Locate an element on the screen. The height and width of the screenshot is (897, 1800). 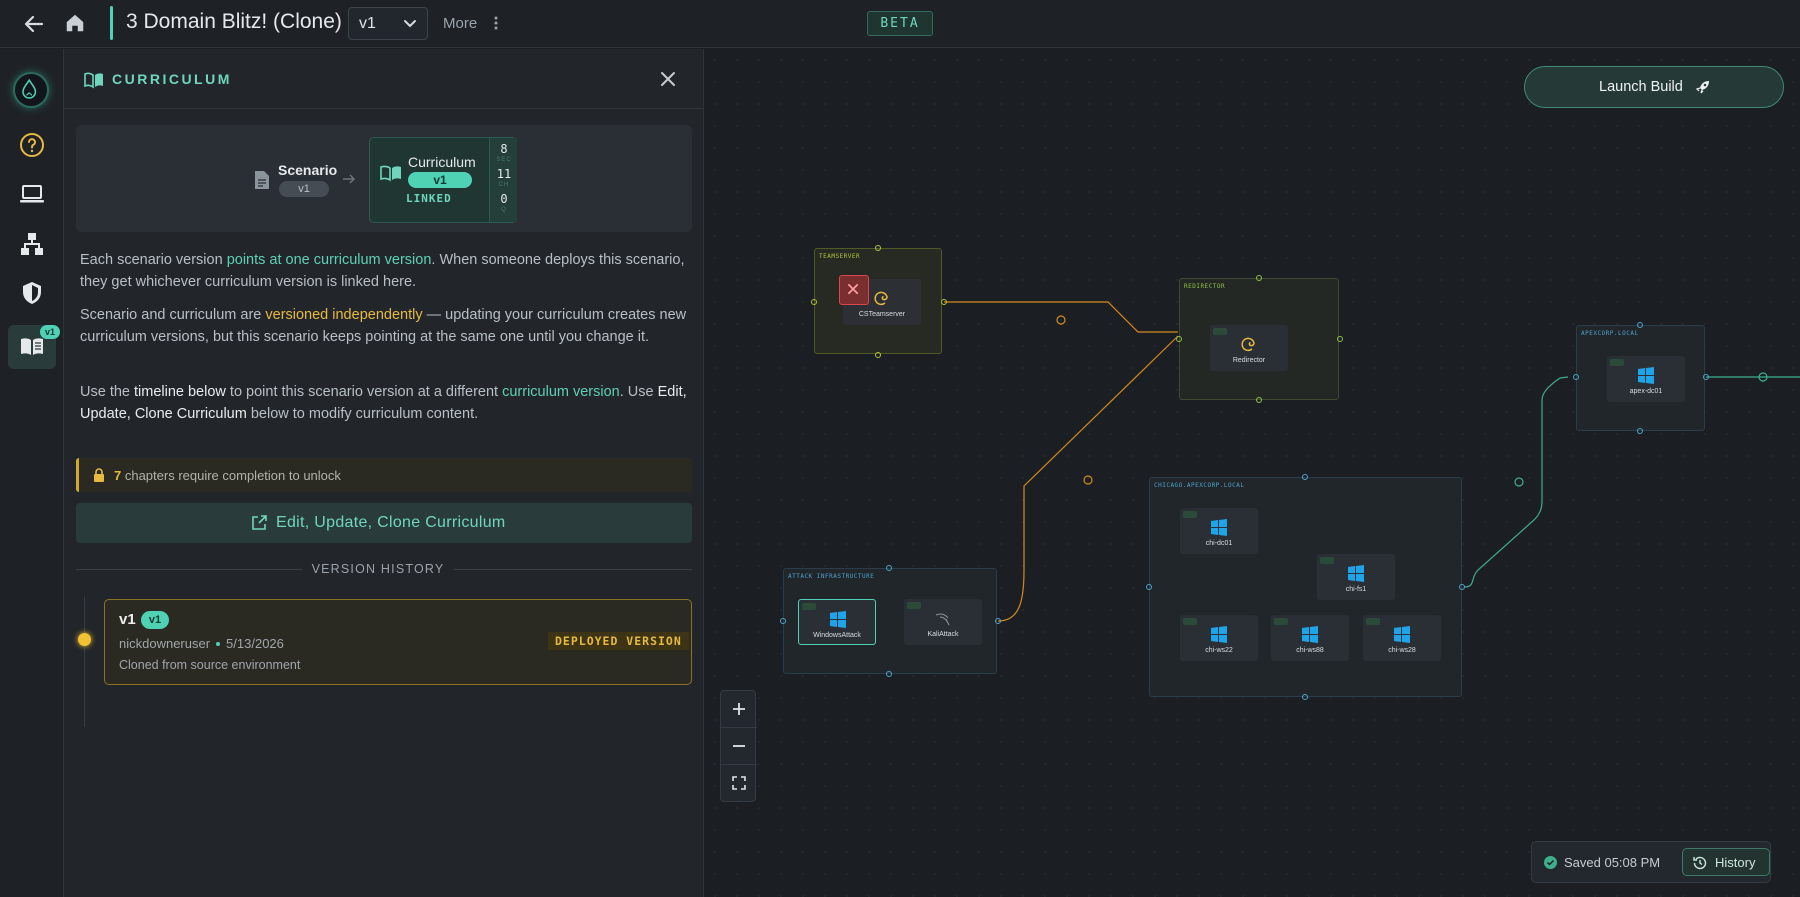
host-chi-dc01: chi-dc01 is located at coordinates (1219, 531).